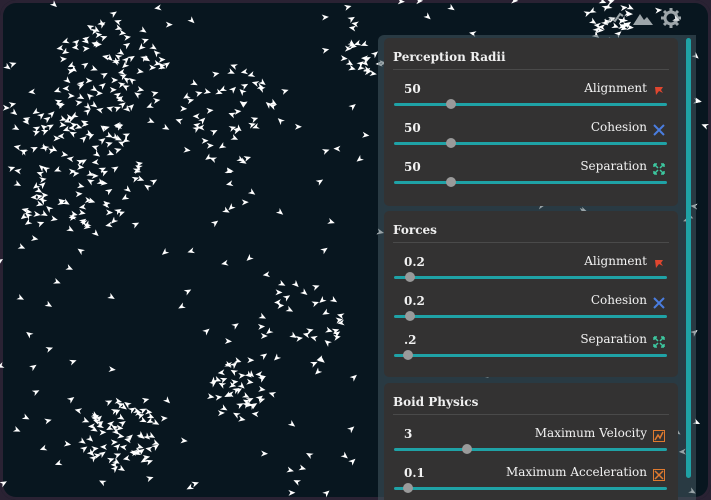  I want to click on separation-icon, so click(659, 340).